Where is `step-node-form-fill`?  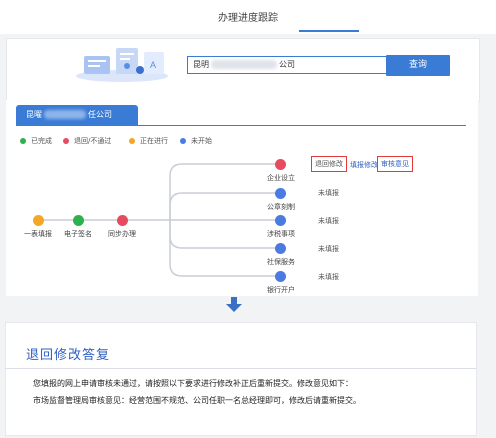 step-node-form-fill is located at coordinates (38, 220).